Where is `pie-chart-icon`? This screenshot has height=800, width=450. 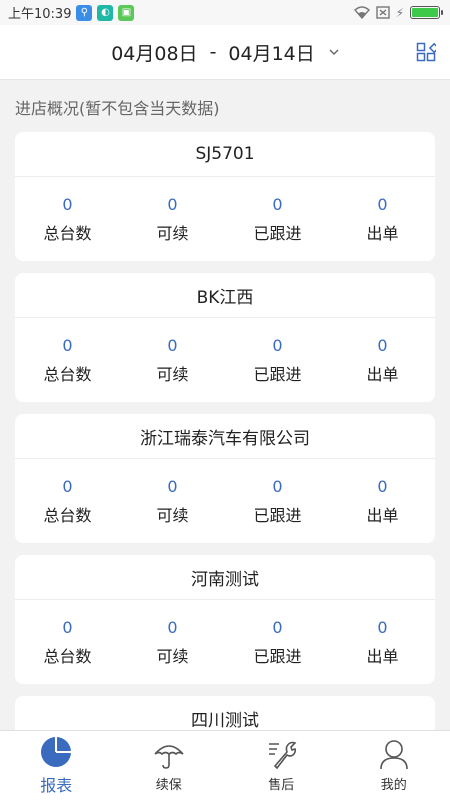 pie-chart-icon is located at coordinates (56, 751).